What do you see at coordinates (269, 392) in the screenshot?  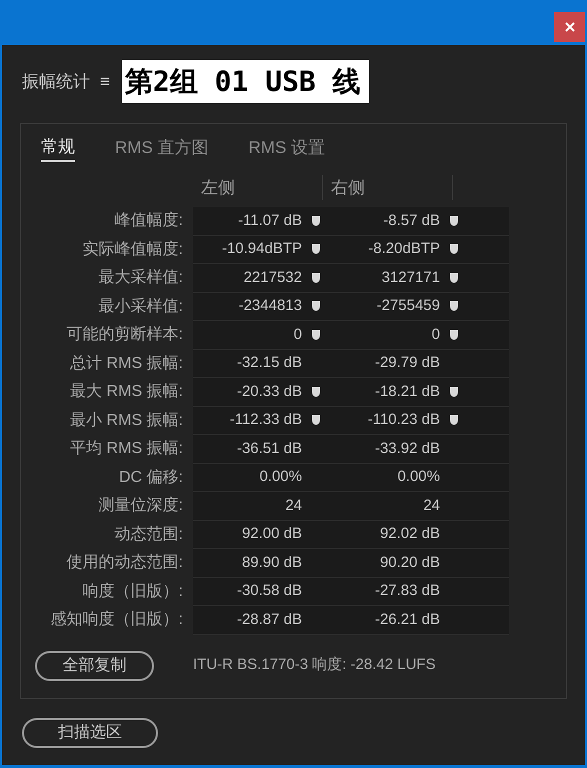 I see `table-cell-text: -20.33 dB` at bounding box center [269, 392].